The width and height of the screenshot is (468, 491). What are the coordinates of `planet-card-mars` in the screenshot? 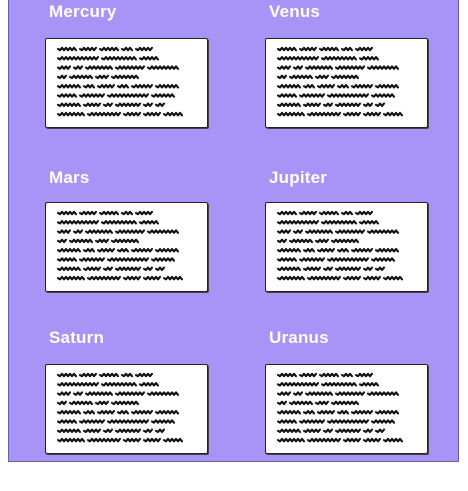 It's located at (126, 247).